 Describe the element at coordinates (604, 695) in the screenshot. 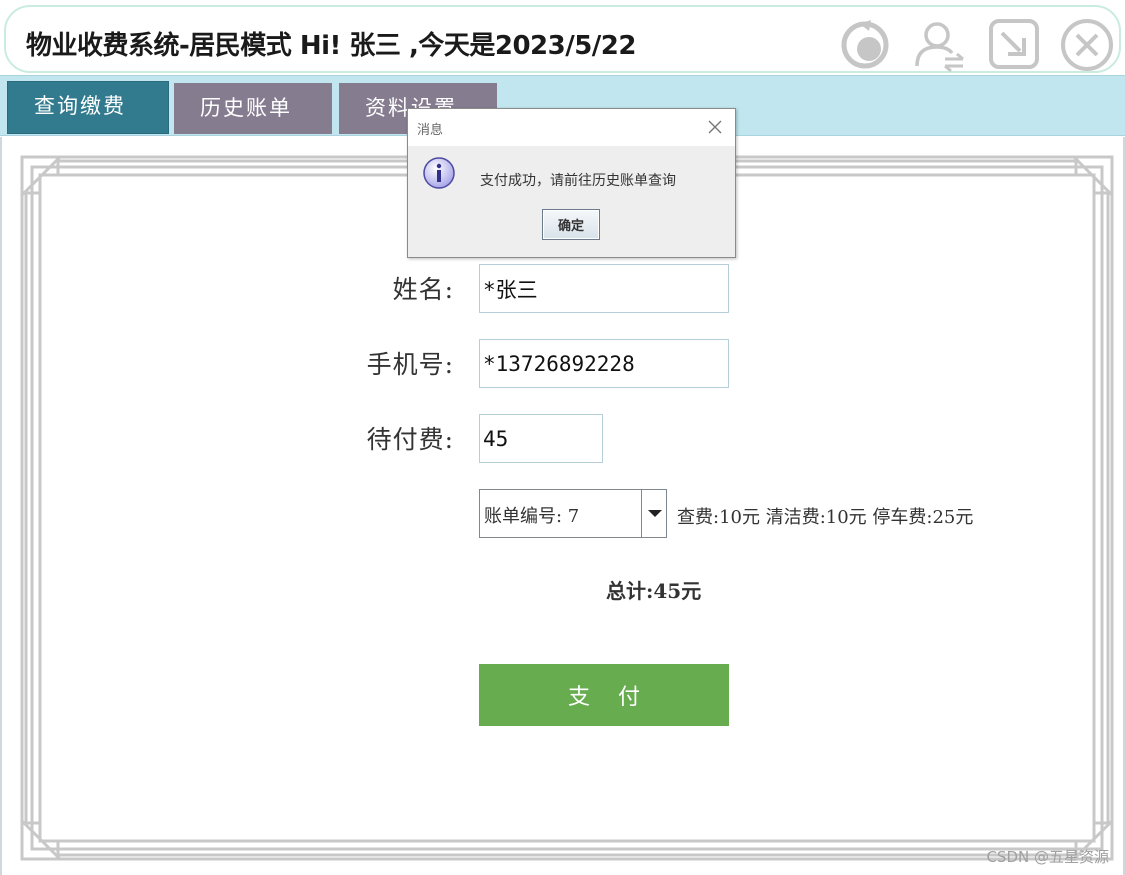

I see `pay-button: 支 付` at that location.